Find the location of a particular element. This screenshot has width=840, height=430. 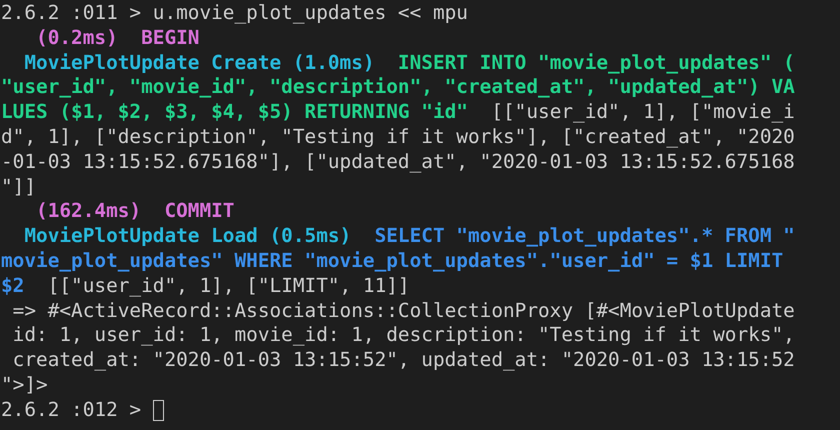

sql-text: LUES ($1, $2, $3, $4, $5) RETURNING "id" is located at coordinates (234, 112).